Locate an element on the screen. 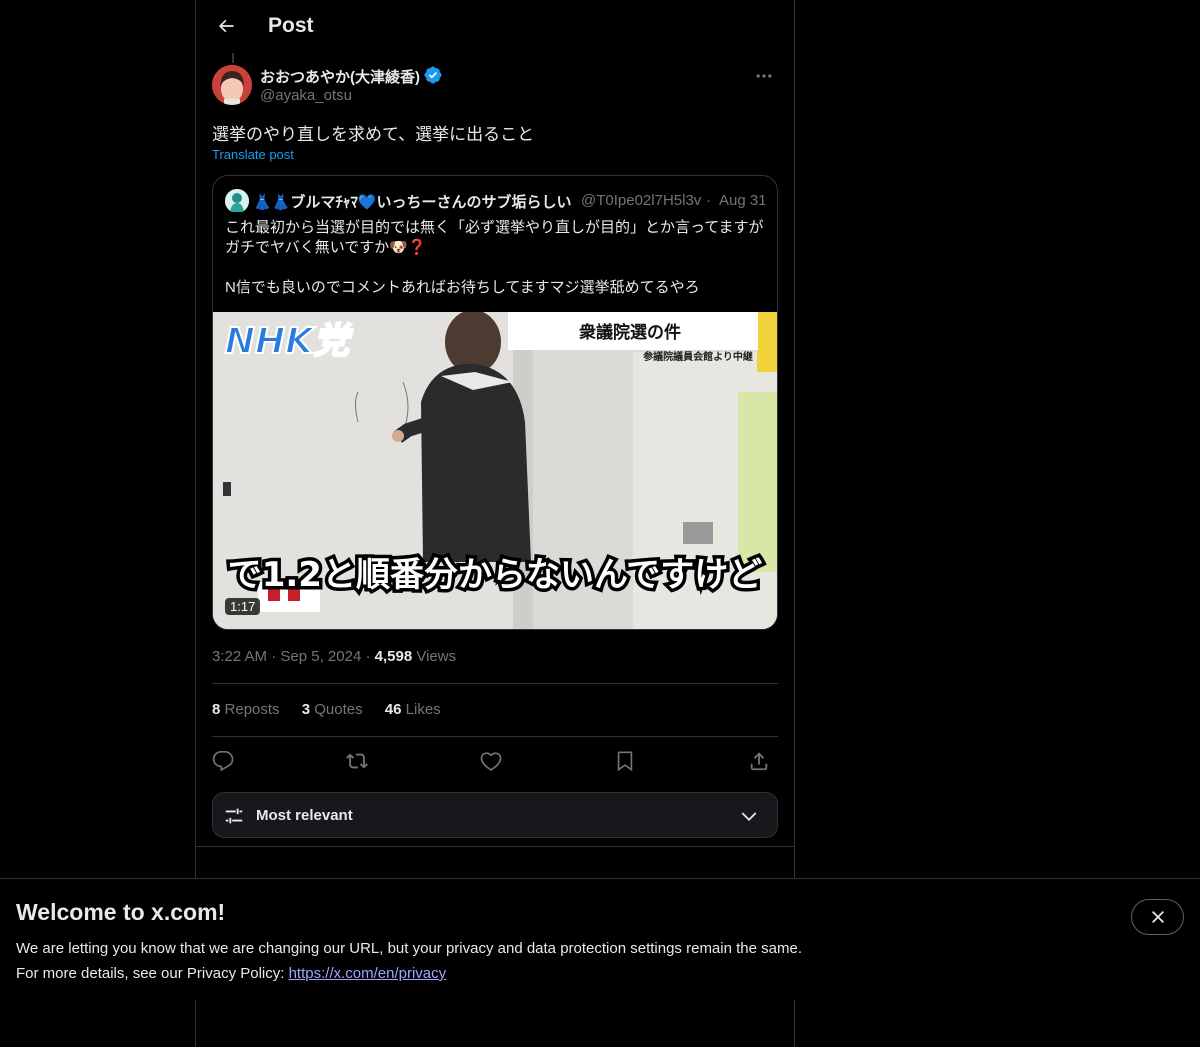 This screenshot has width=1200, height=1047. quotes-count: 3 is located at coordinates (306, 709).